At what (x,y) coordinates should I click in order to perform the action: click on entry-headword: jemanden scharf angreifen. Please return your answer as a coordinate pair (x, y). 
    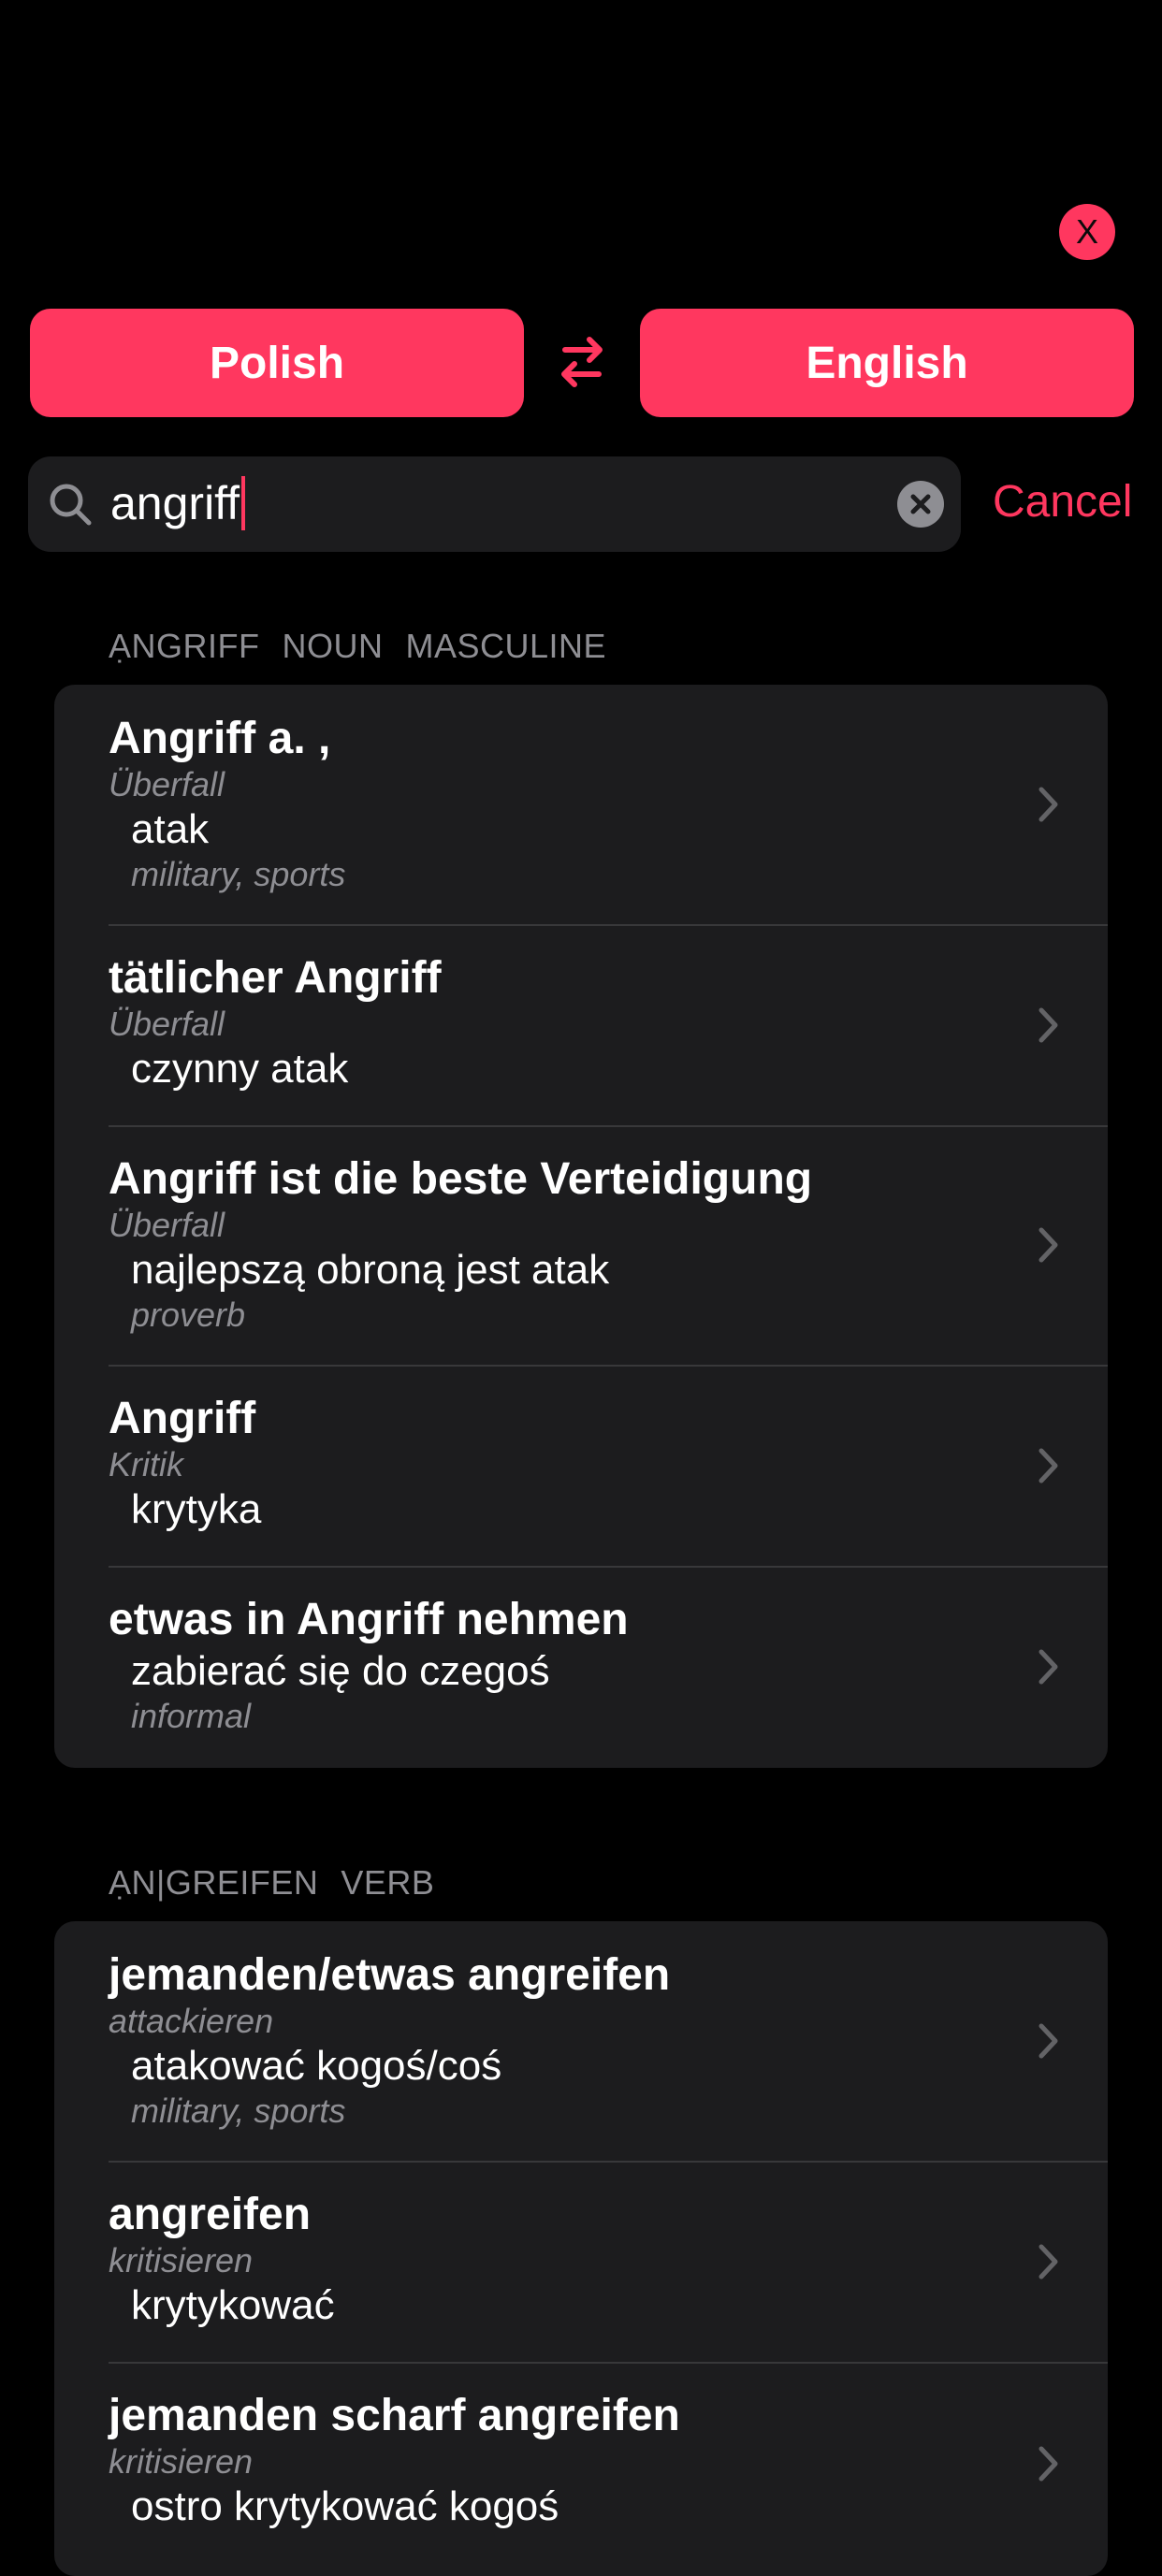
    Looking at the image, I should click on (395, 2415).